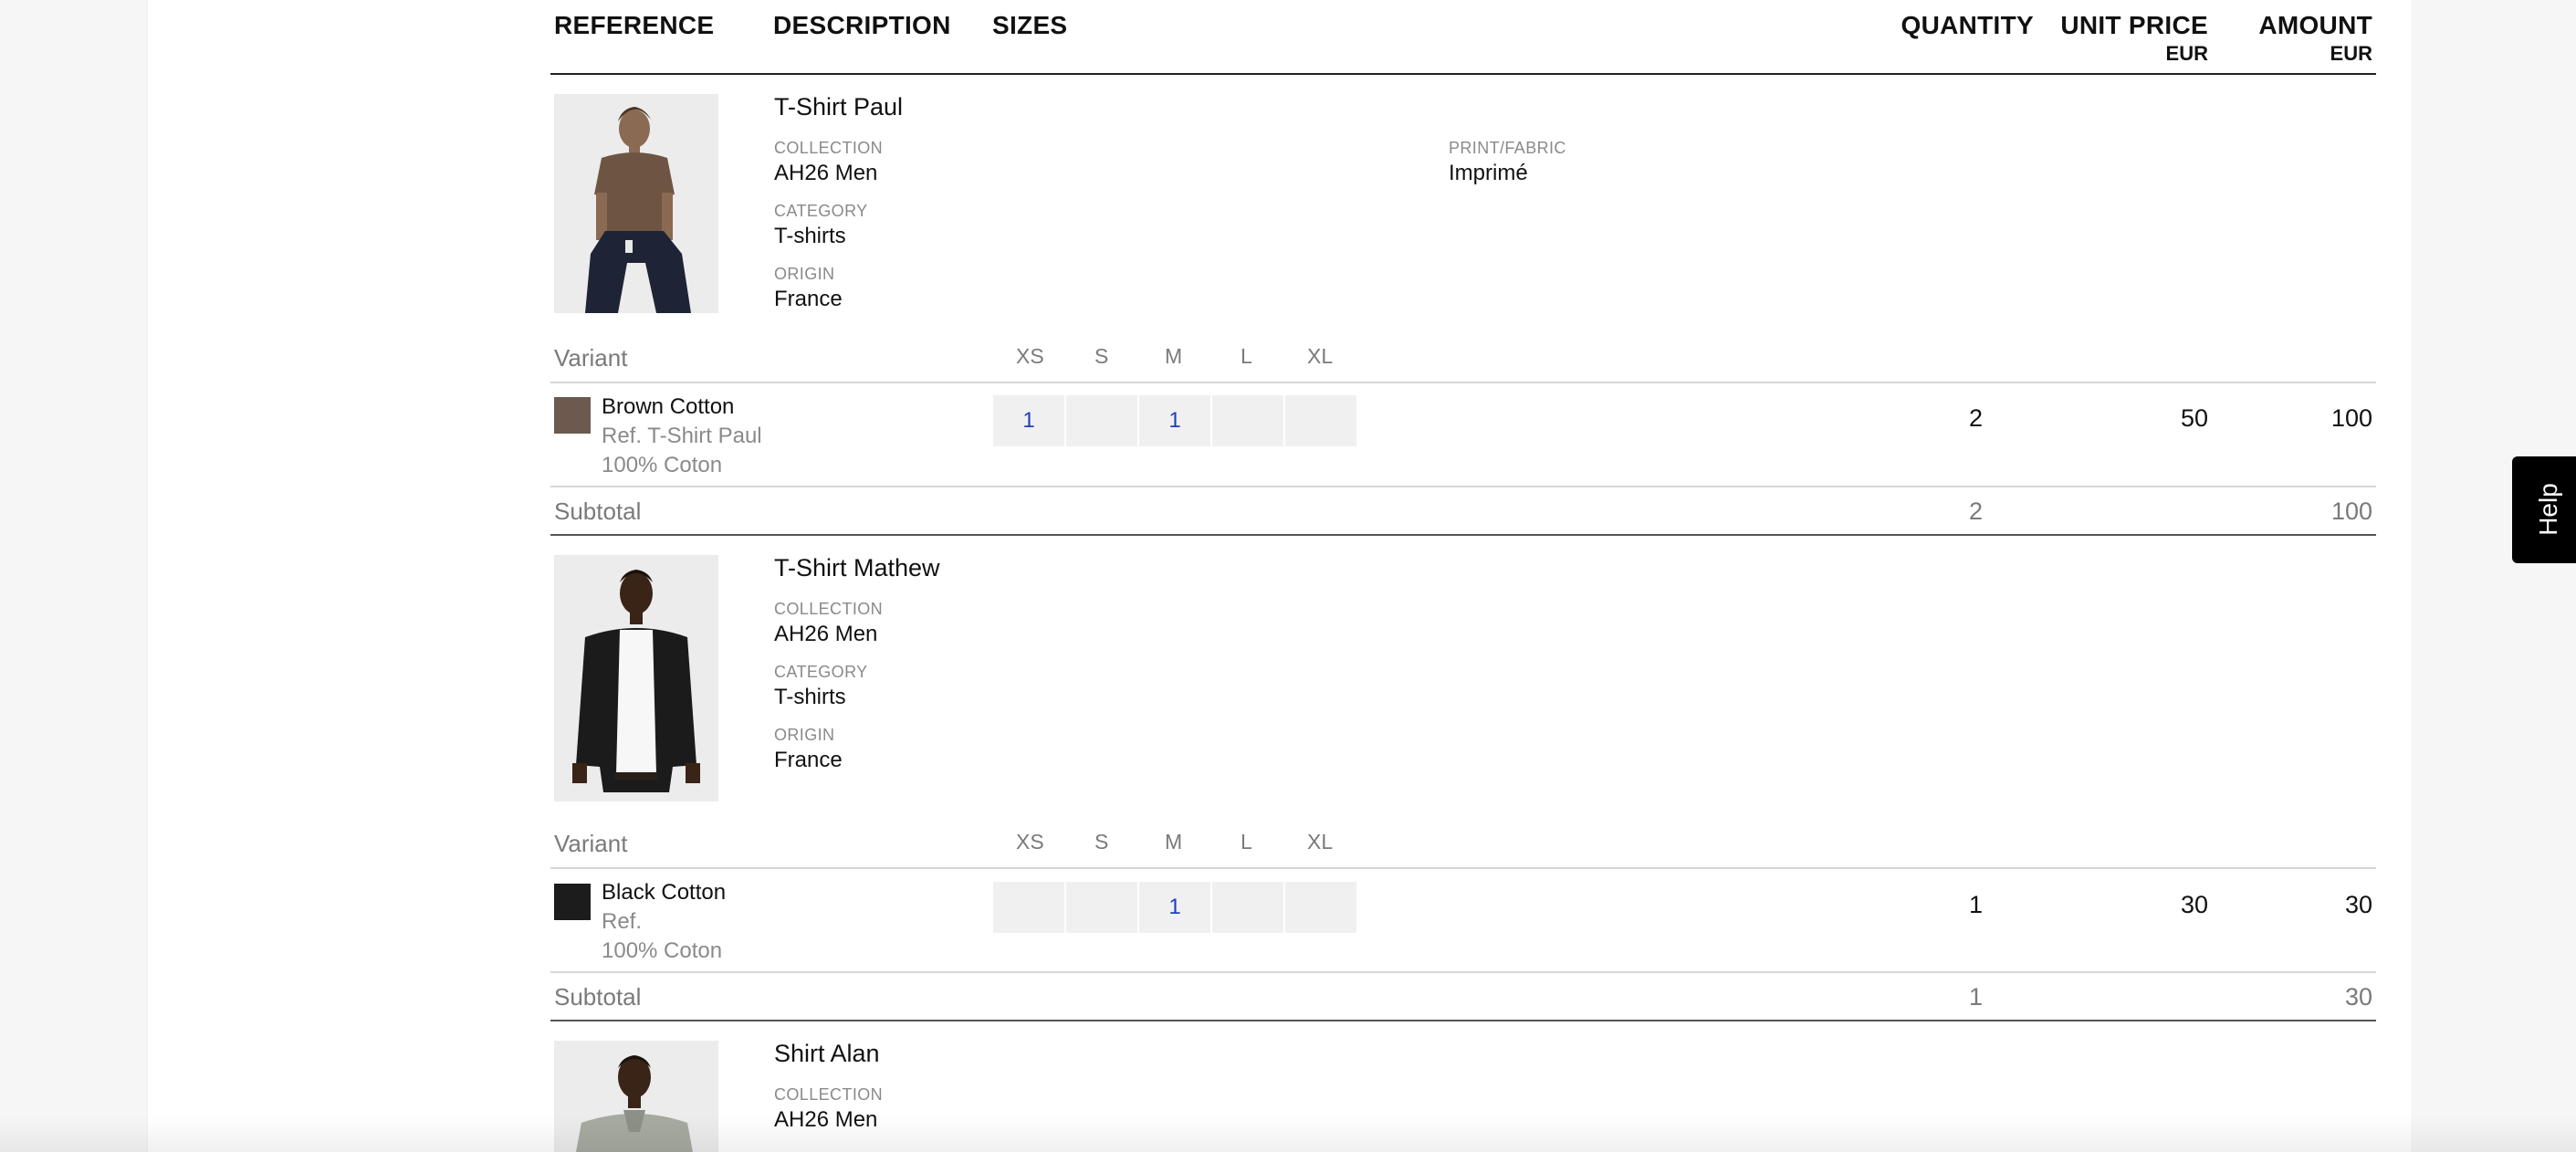 This screenshot has height=1152, width=2576. What do you see at coordinates (682, 436) in the screenshot?
I see `variant-ref: Ref. T-Shirt Paul` at bounding box center [682, 436].